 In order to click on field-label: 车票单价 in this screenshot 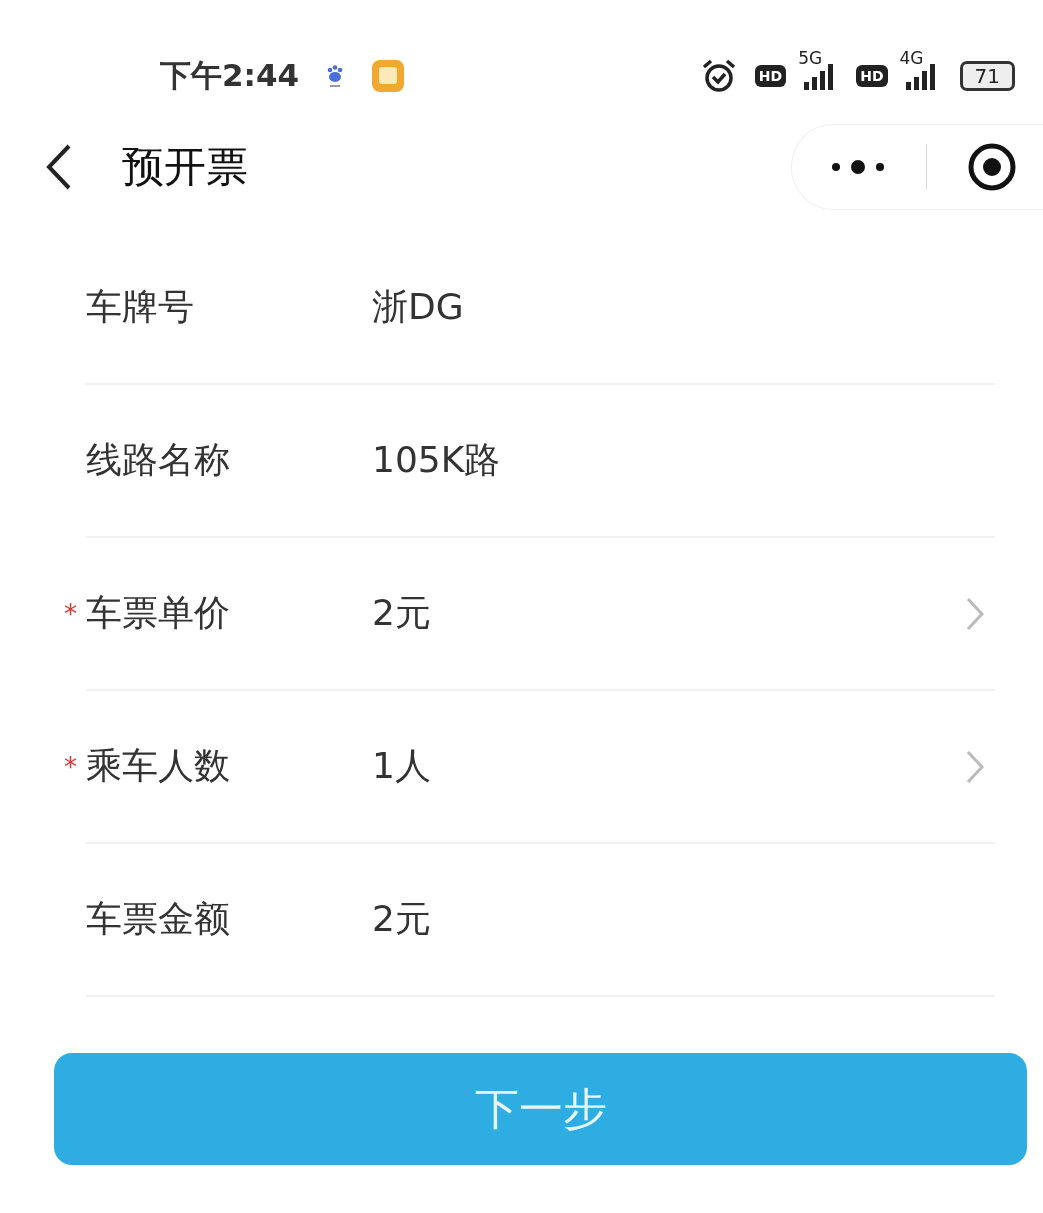, I will do `click(158, 613)`.